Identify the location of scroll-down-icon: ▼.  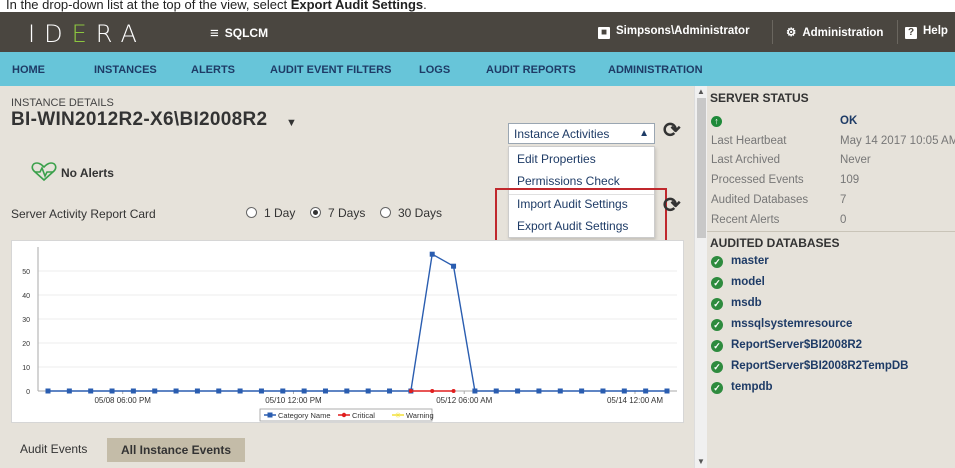
(701, 461).